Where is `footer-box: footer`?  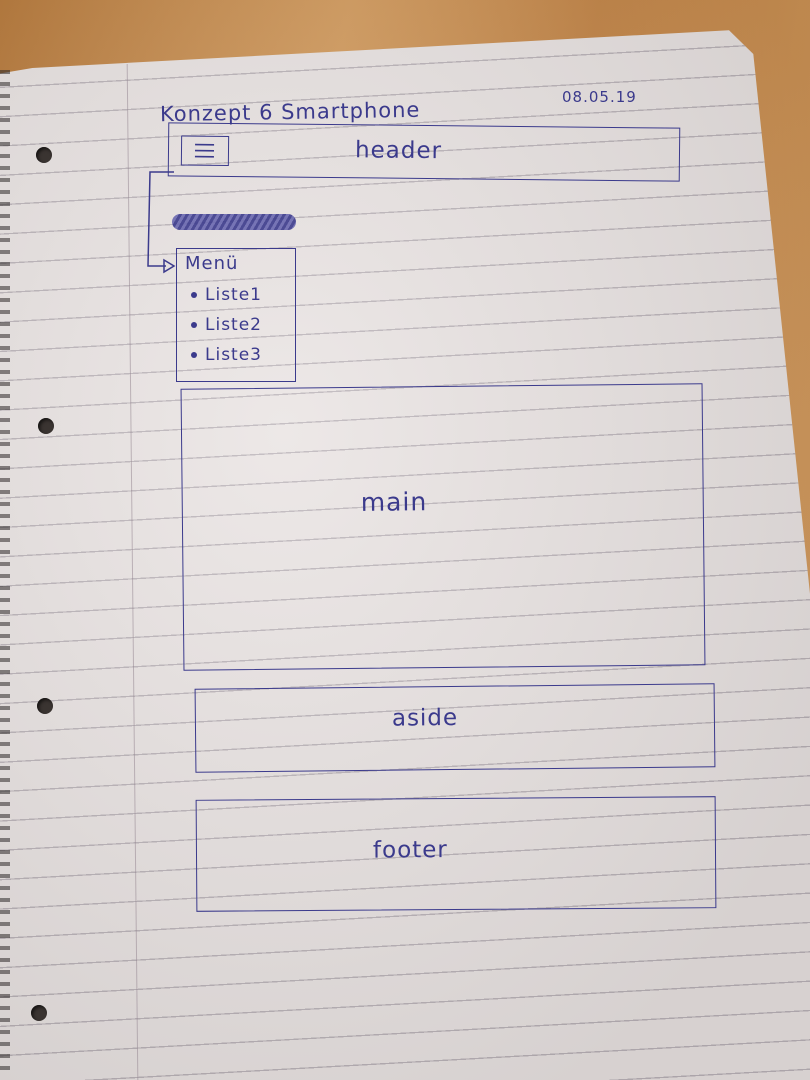
footer-box: footer is located at coordinates (456, 854).